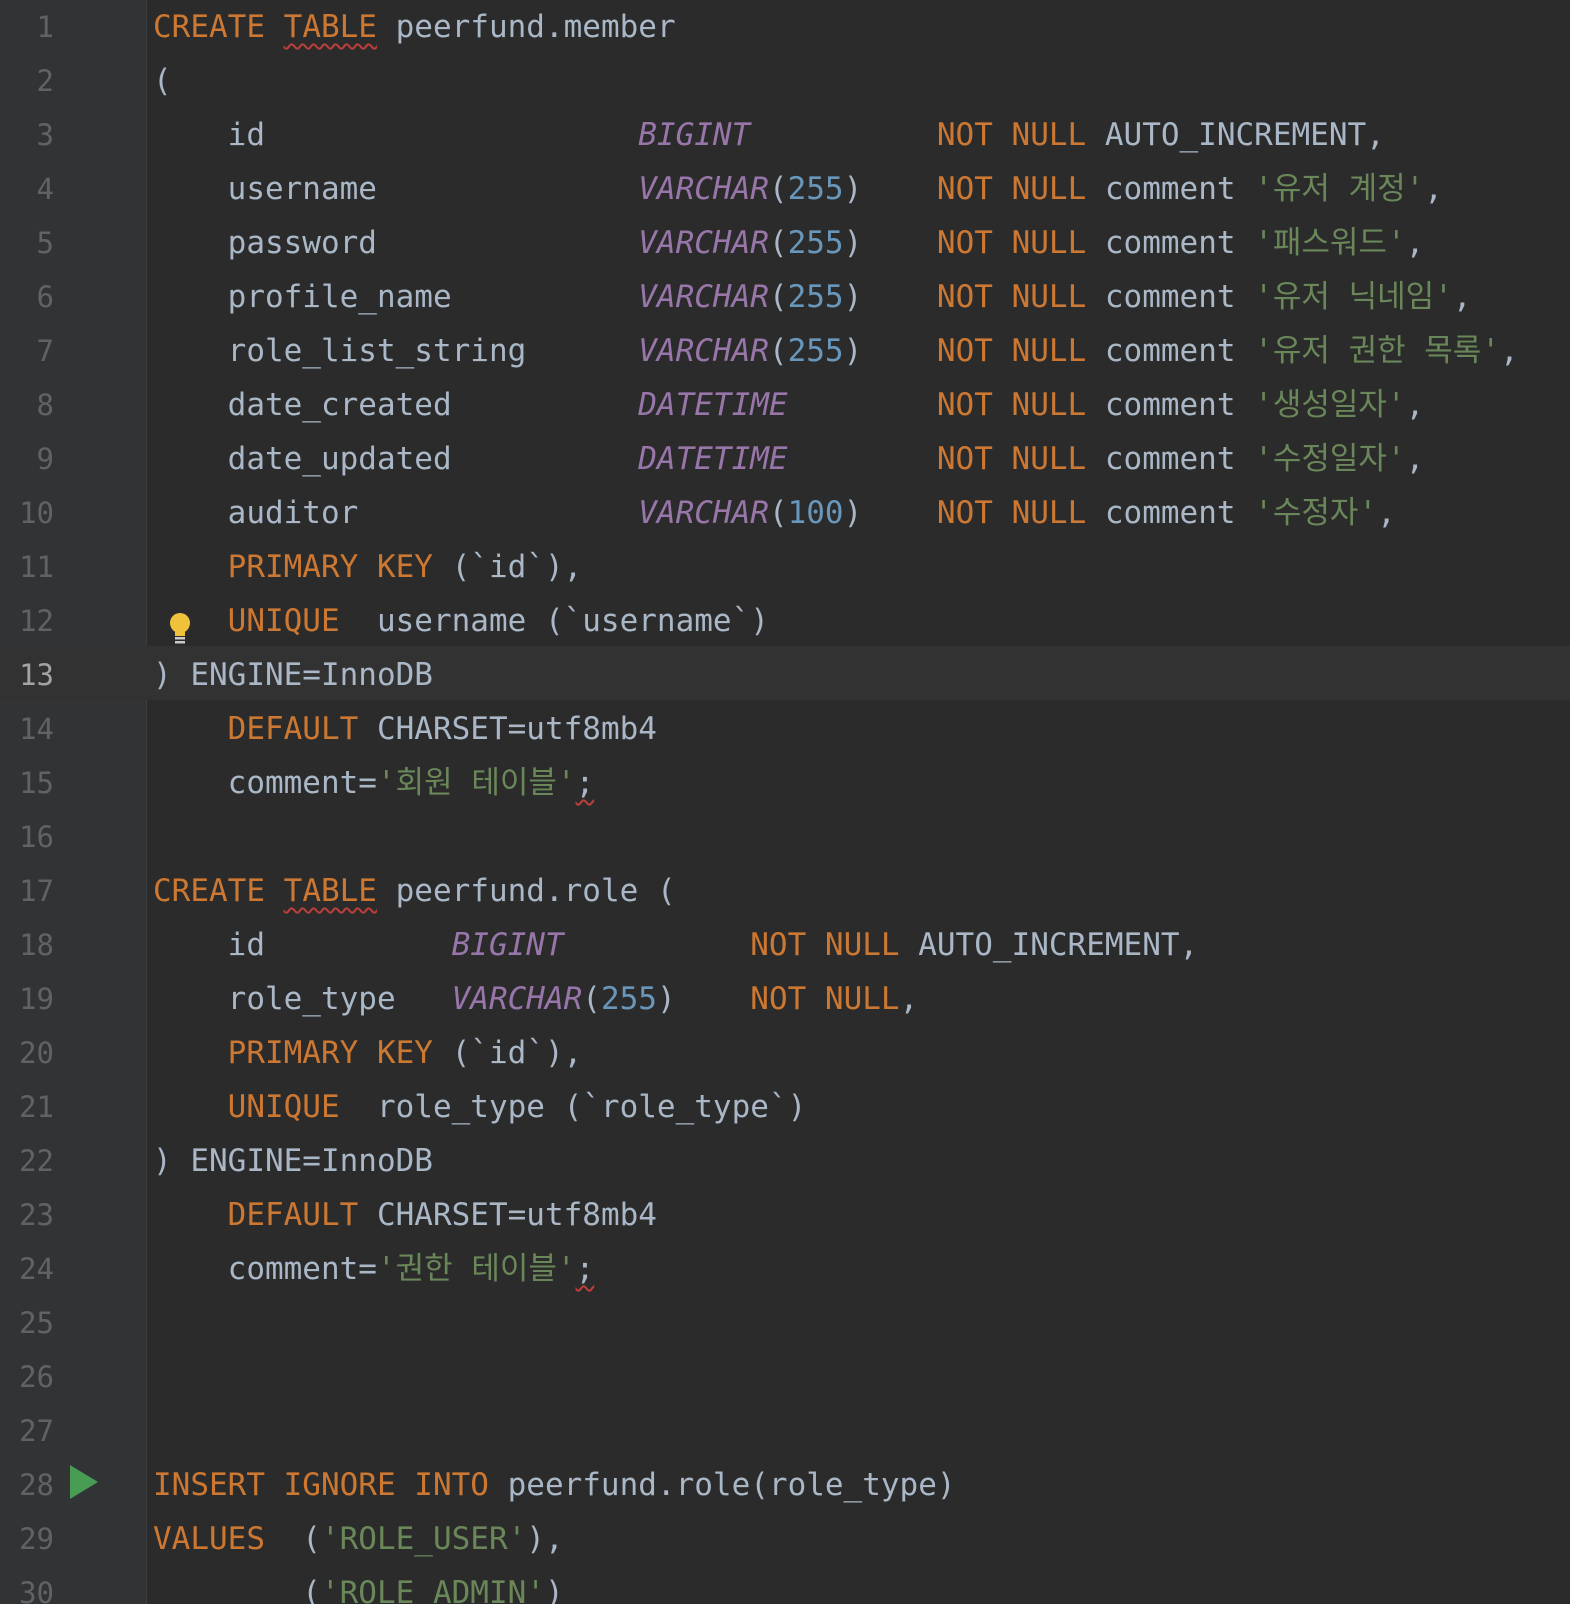 This screenshot has width=1570, height=1604. What do you see at coordinates (45, 459) in the screenshot?
I see `line-number: 9` at bounding box center [45, 459].